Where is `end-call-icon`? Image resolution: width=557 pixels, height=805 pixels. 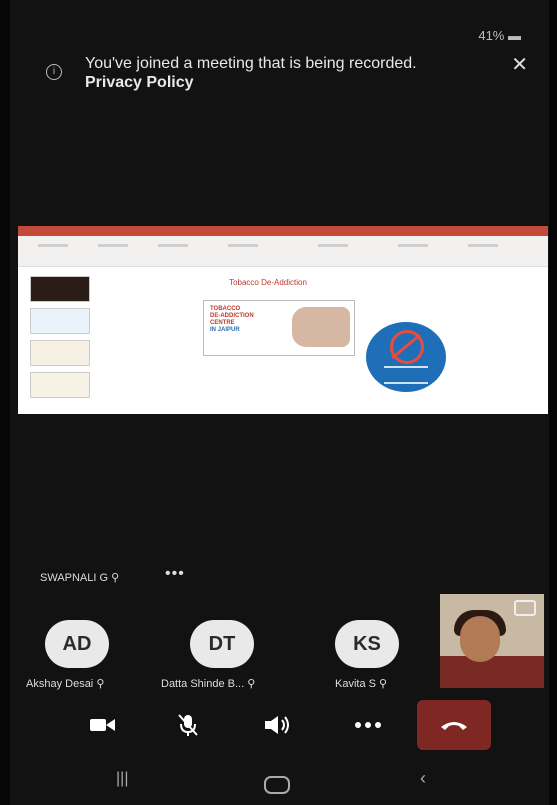 end-call-icon is located at coordinates (454, 726).